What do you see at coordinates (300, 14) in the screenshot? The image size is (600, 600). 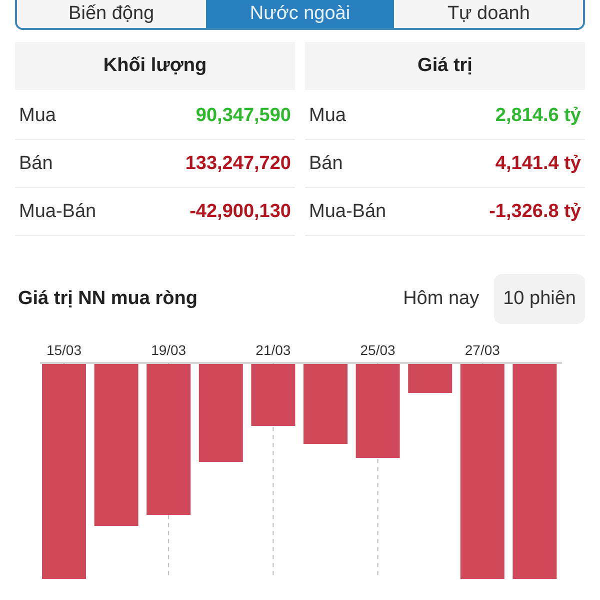 I see `tab: Nước ngoài` at bounding box center [300, 14].